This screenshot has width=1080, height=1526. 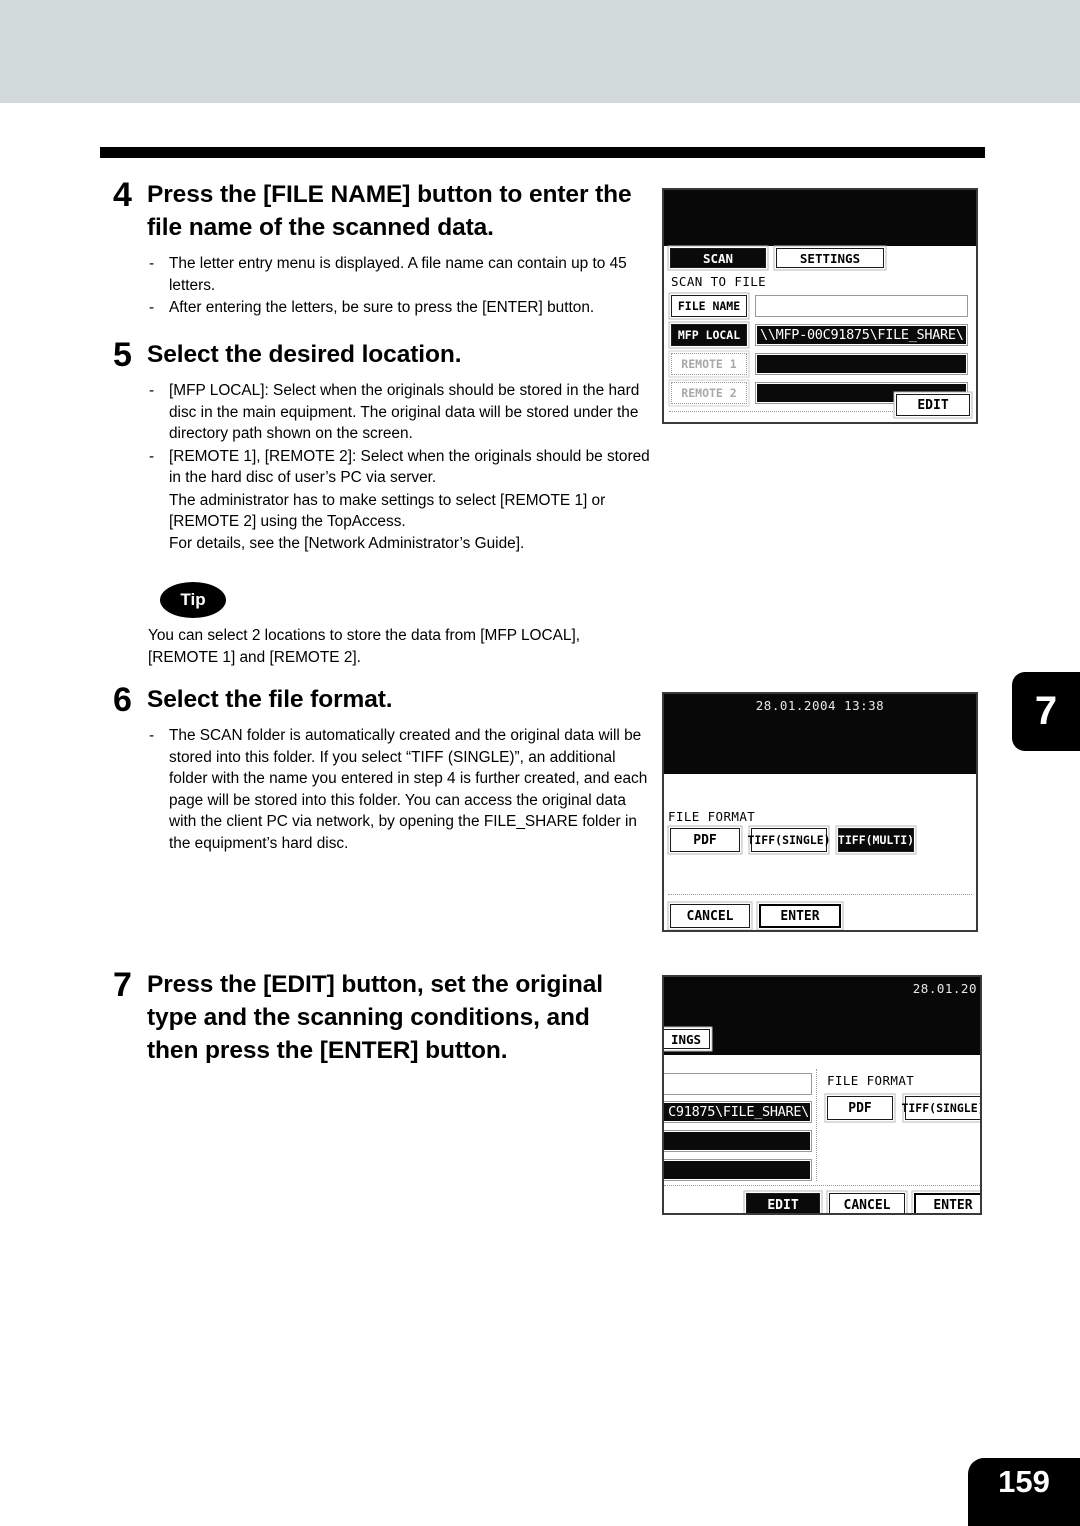 What do you see at coordinates (820, 734) in the screenshot?
I see `lcd2-status-bar: 28.01.2004 13:38` at bounding box center [820, 734].